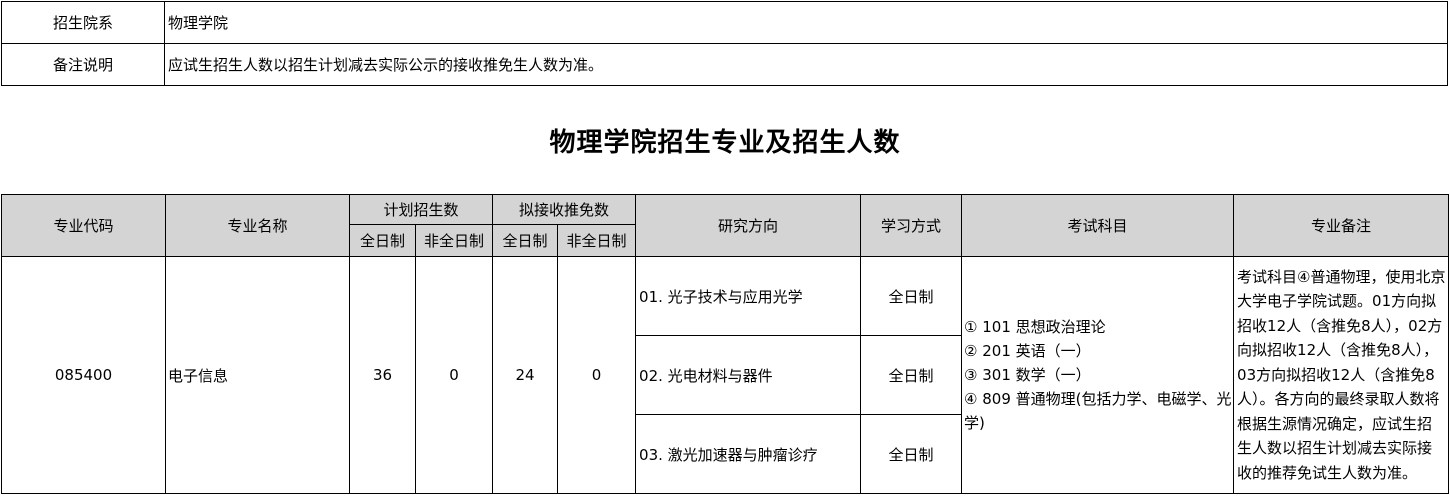 Image resolution: width=1450 pixels, height=497 pixels. Describe the element at coordinates (1098, 225) in the screenshot. I see `header-exam: 考试科目` at that location.